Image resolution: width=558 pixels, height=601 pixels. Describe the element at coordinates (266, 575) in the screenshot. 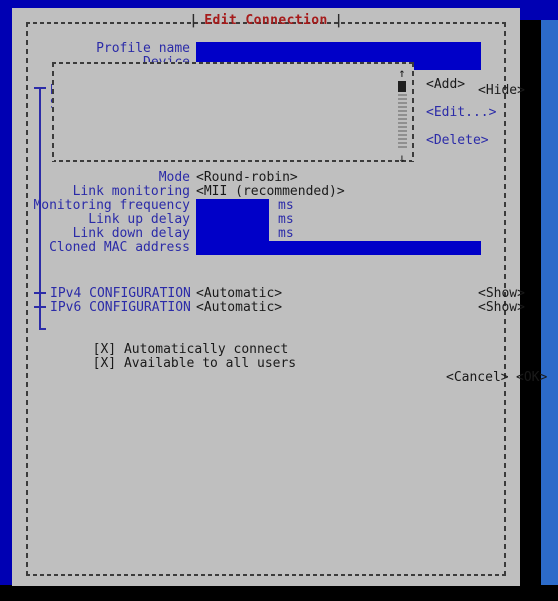

I see `dialog-frame-bottom` at that location.